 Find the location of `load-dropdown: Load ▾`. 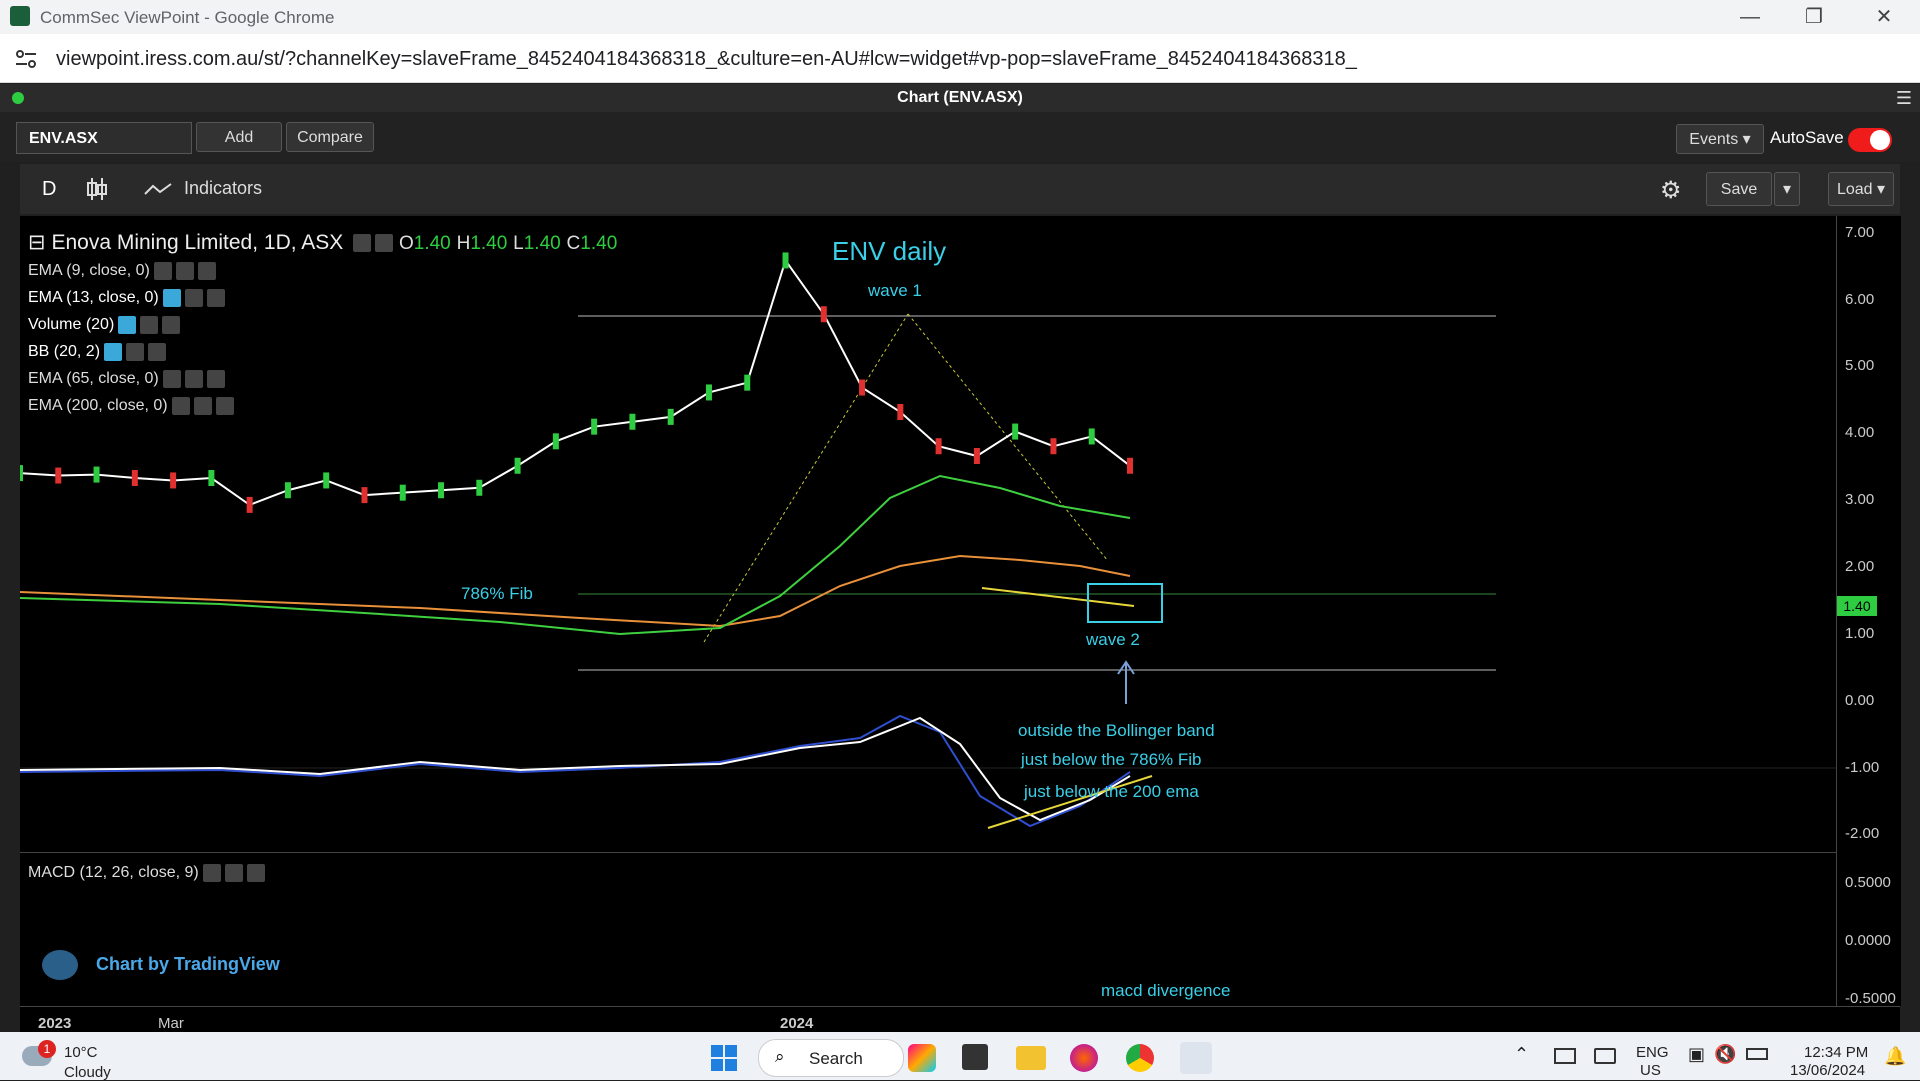

load-dropdown: Load ▾ is located at coordinates (1861, 189).